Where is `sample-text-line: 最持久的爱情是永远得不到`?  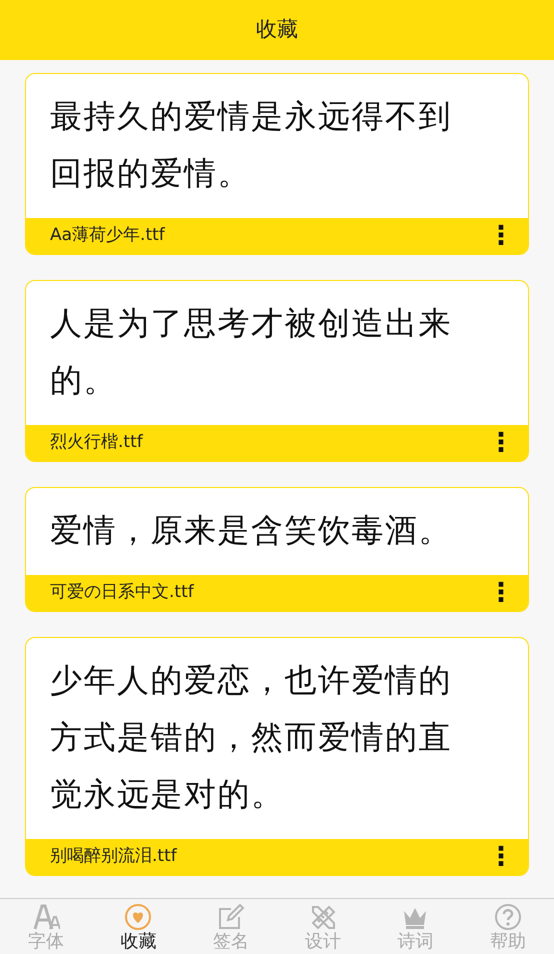 sample-text-line: 最持久的爱情是永远得不到 is located at coordinates (251, 116).